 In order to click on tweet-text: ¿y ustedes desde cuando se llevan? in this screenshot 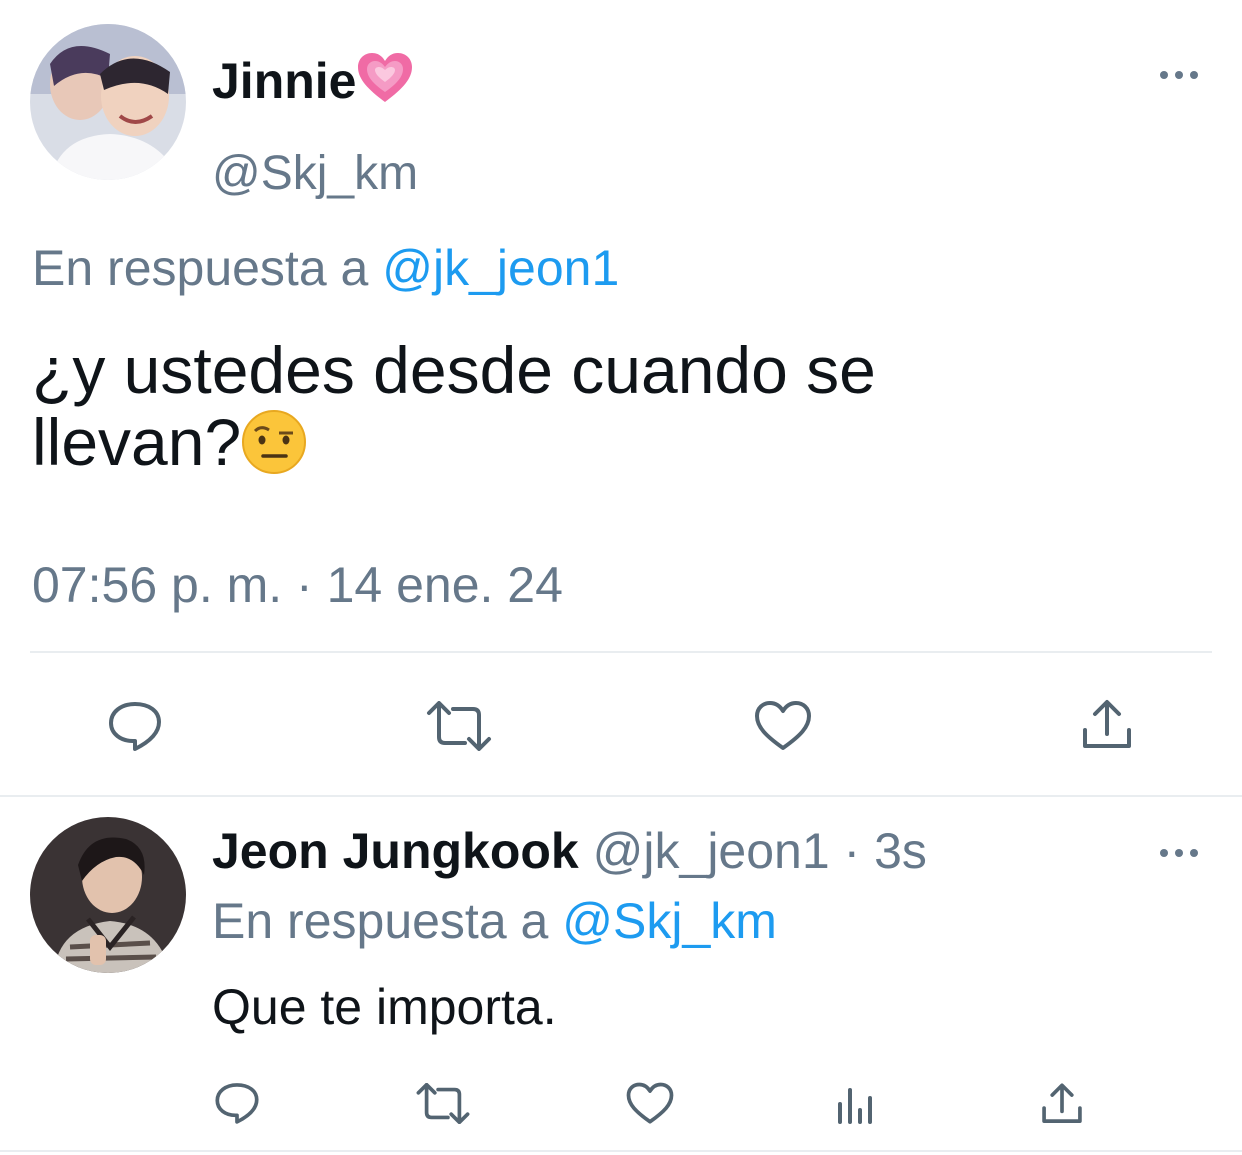, I will do `click(454, 411)`.